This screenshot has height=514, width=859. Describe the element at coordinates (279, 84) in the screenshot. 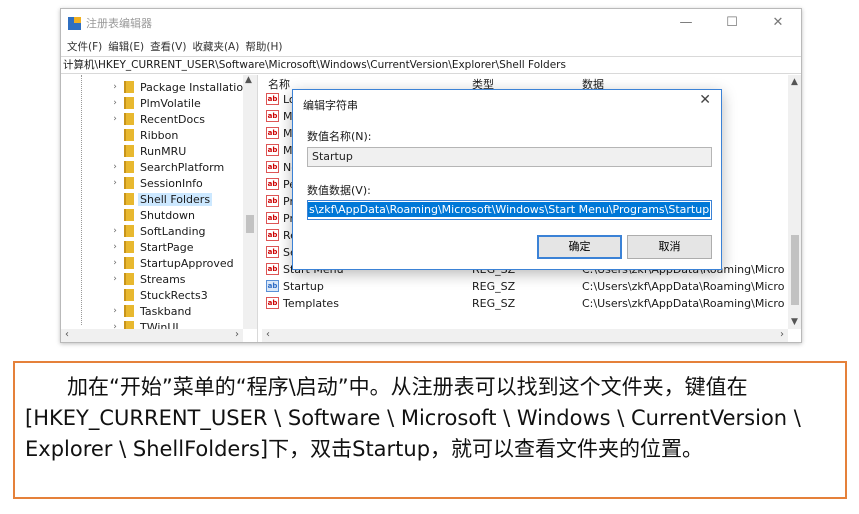

I see `column-name: 名称` at that location.